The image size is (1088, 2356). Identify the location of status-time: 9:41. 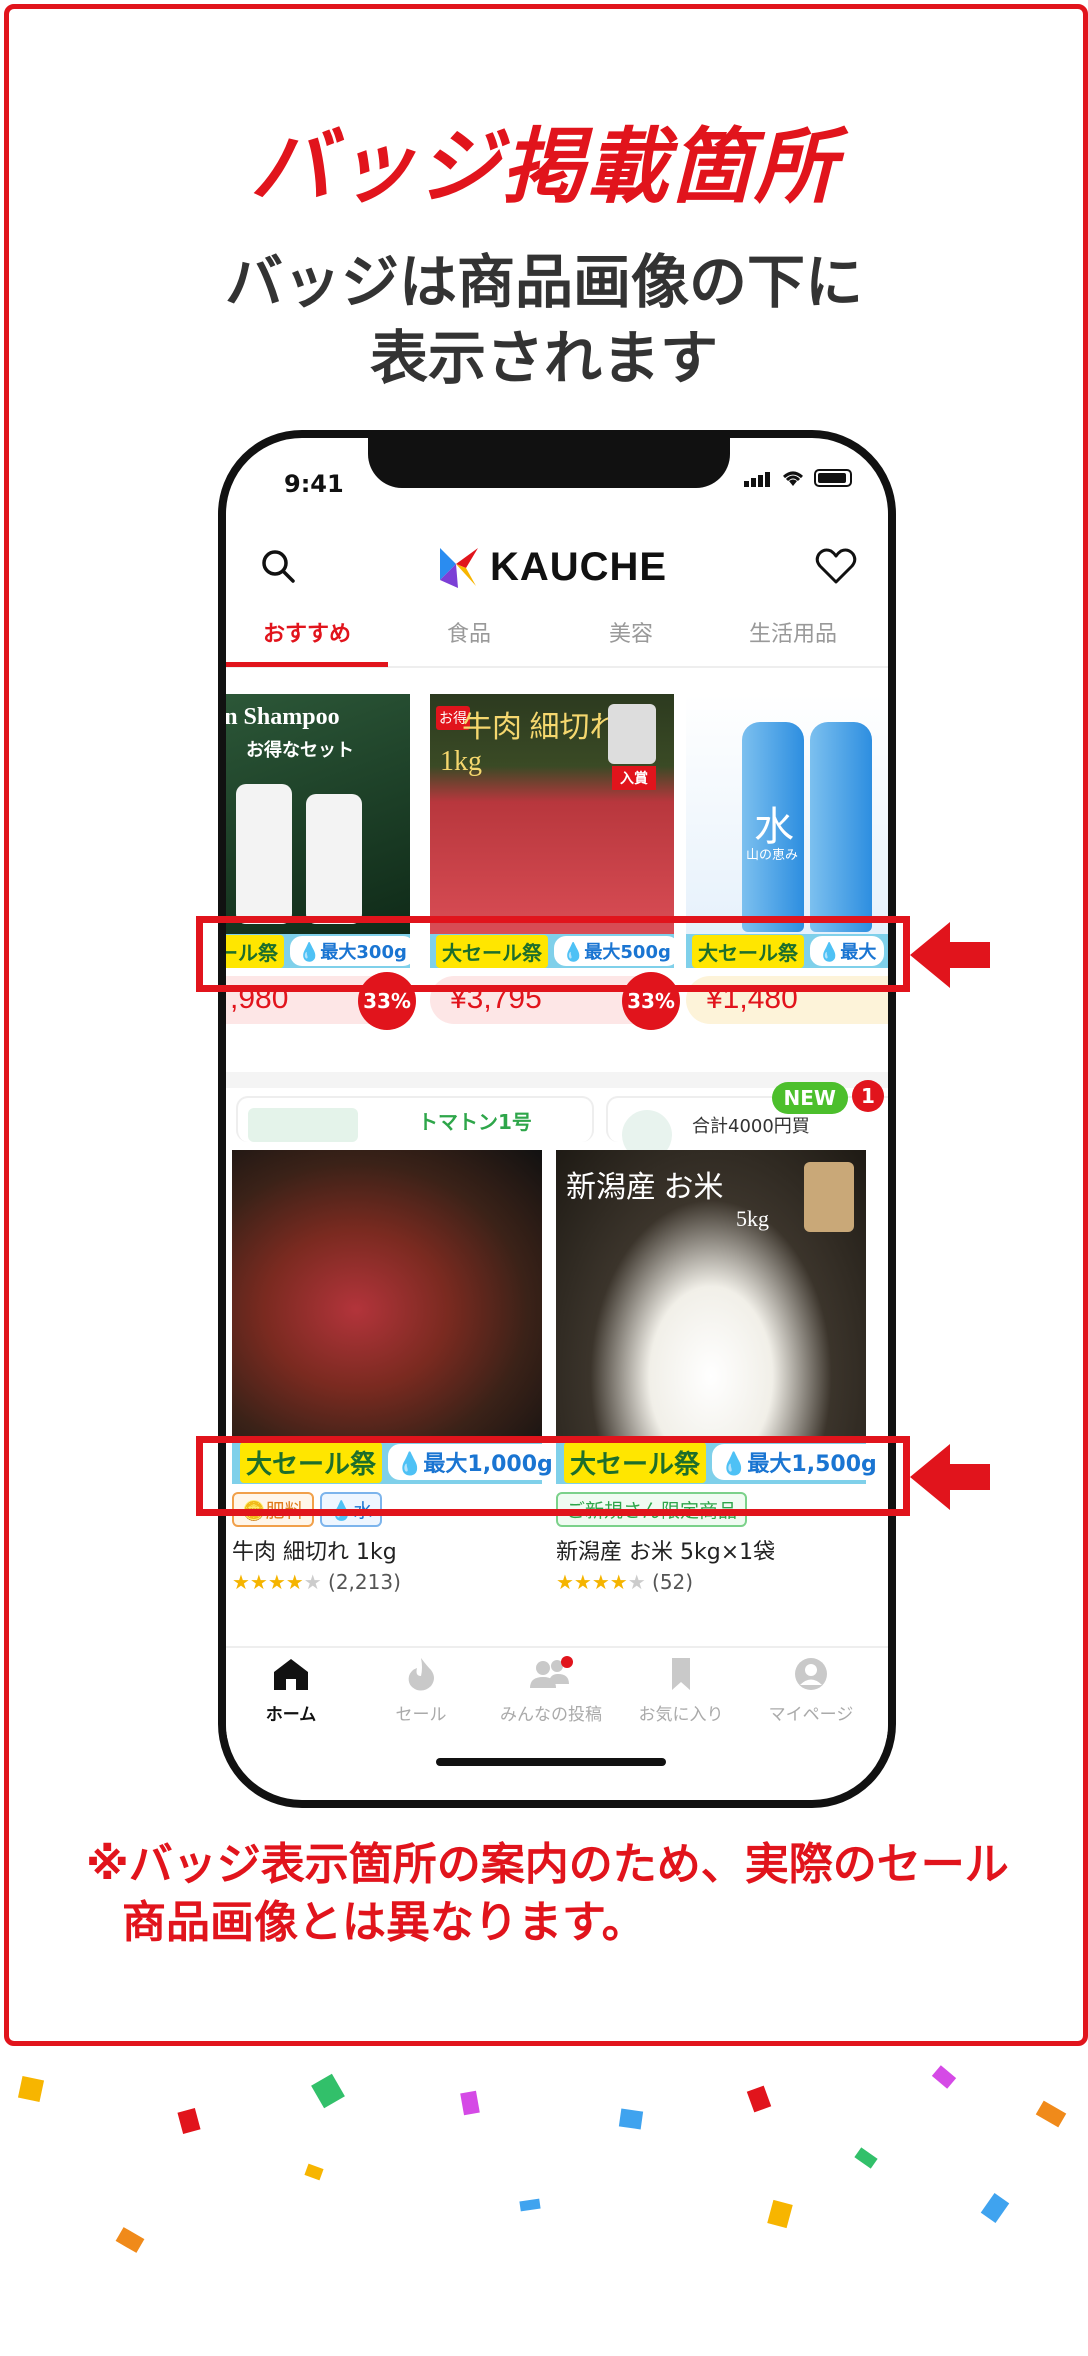
(314, 484).